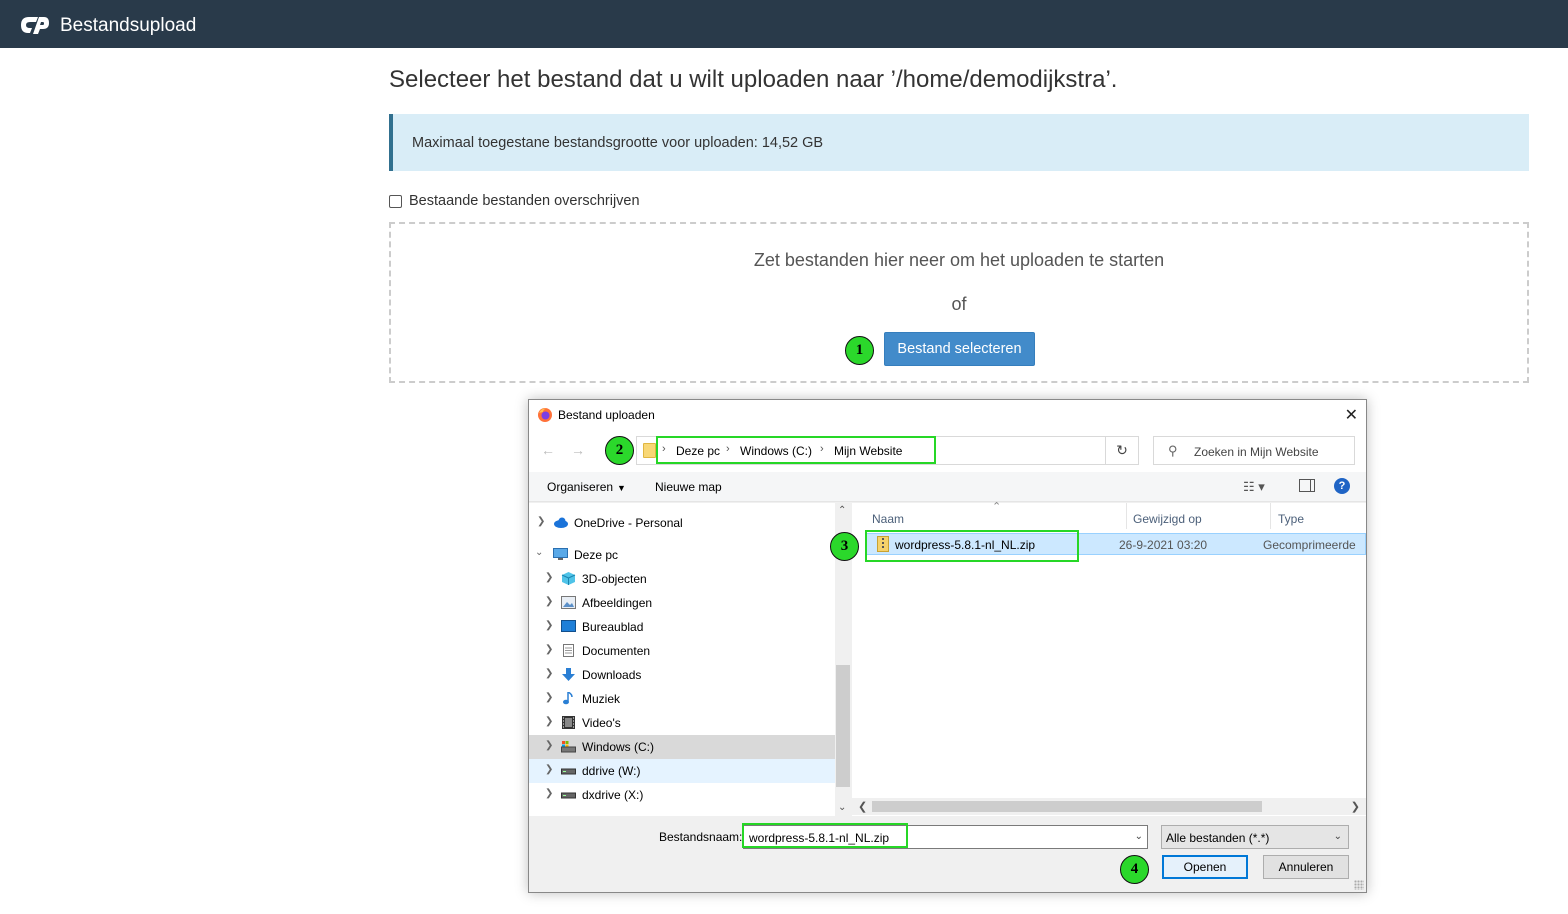 The image size is (1568, 914). What do you see at coordinates (1309, 545) in the screenshot?
I see `file-type: Gecomprimeerde` at bounding box center [1309, 545].